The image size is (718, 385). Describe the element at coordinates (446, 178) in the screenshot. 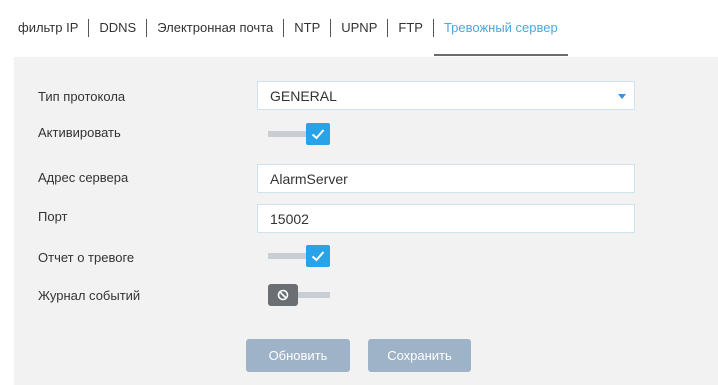

I see `server-address-input: AlarmServer` at that location.